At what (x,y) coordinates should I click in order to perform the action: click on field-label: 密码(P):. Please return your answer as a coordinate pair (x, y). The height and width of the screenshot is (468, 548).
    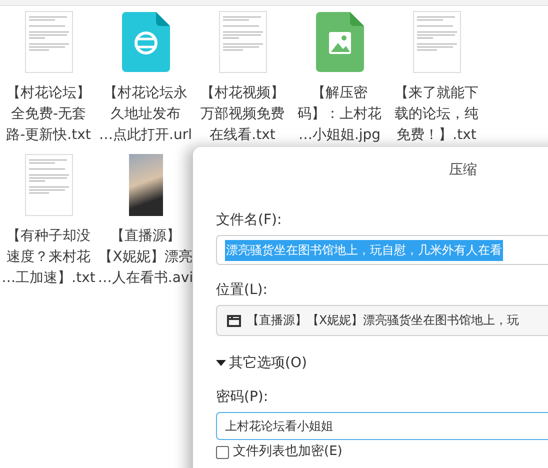
    Looking at the image, I should click on (242, 397).